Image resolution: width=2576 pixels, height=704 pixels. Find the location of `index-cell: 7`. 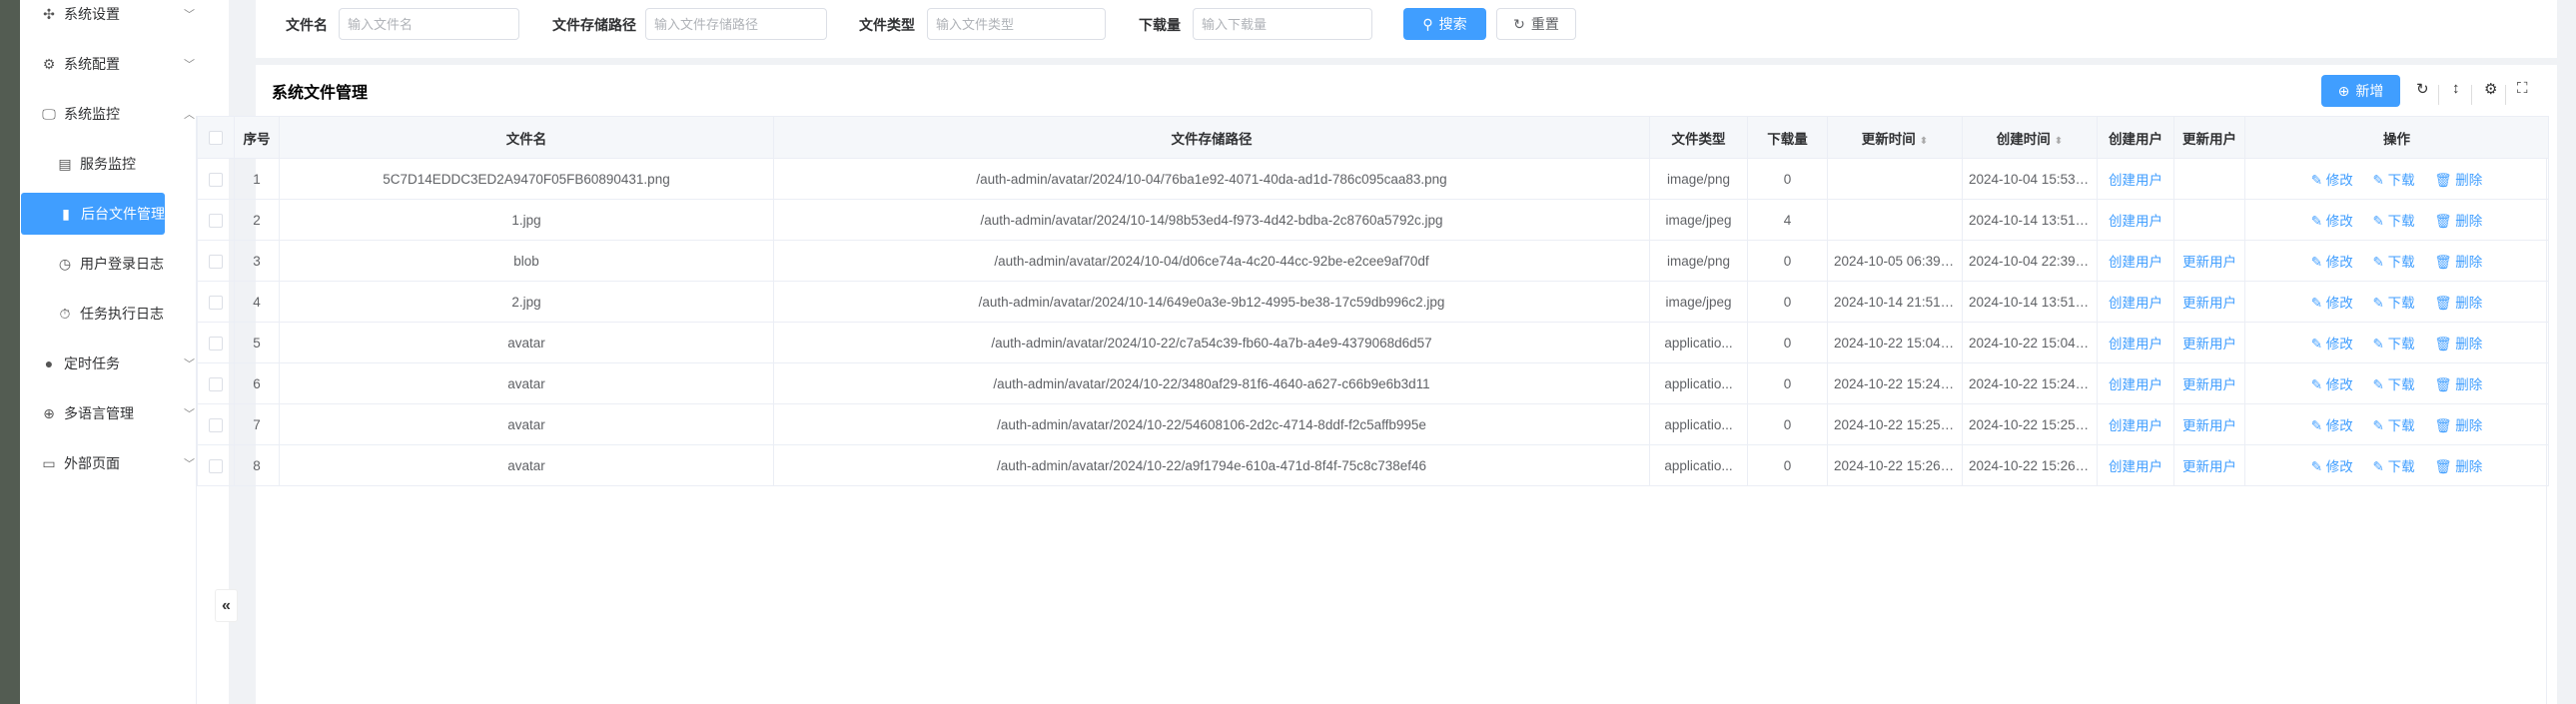

index-cell: 7 is located at coordinates (257, 424).